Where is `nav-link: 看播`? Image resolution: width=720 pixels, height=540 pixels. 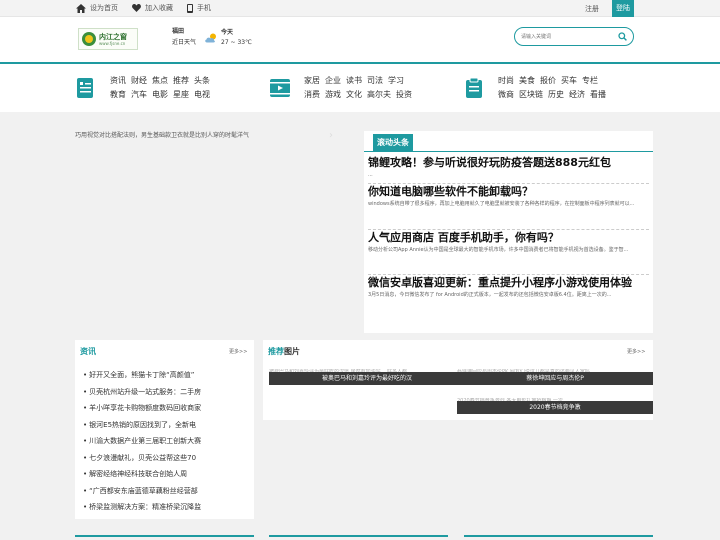
nav-link: 看播 is located at coordinates (598, 94).